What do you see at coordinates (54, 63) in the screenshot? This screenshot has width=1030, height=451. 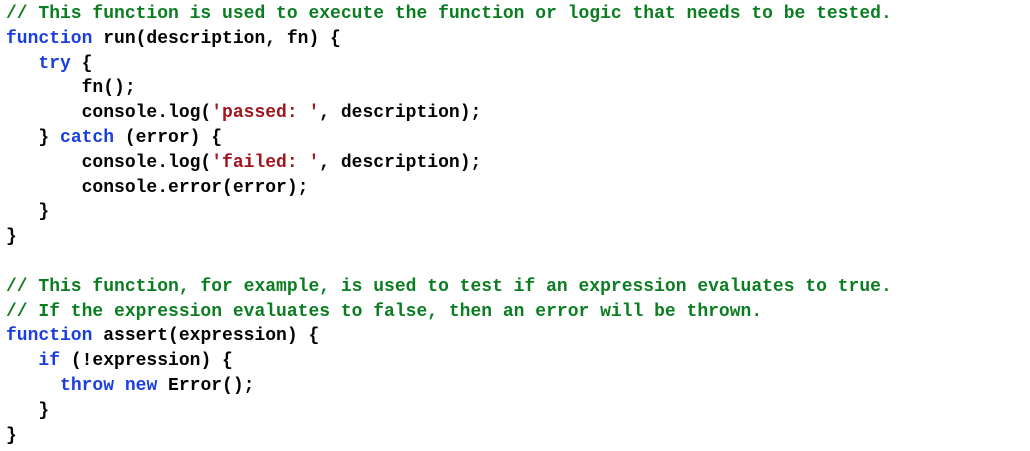 I see `code-keyword: try` at bounding box center [54, 63].